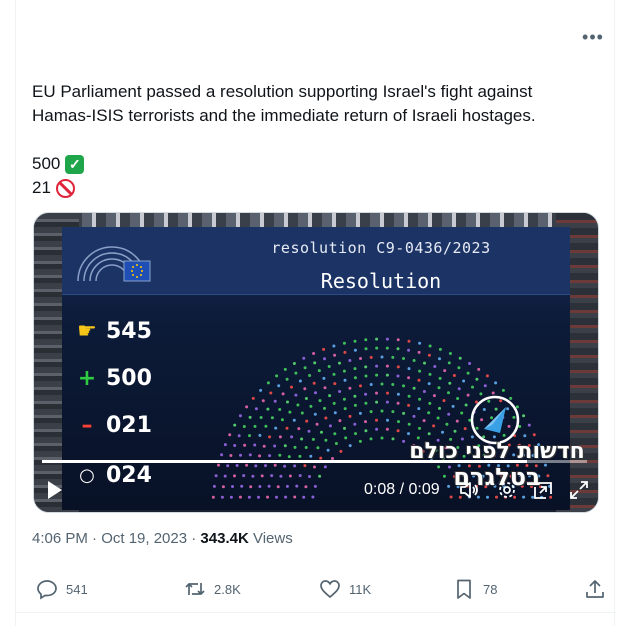 The width and height of the screenshot is (630, 626). I want to click on post-timestamp: 4:06 PM · Oct 19, 2023 ·, so click(116, 538).